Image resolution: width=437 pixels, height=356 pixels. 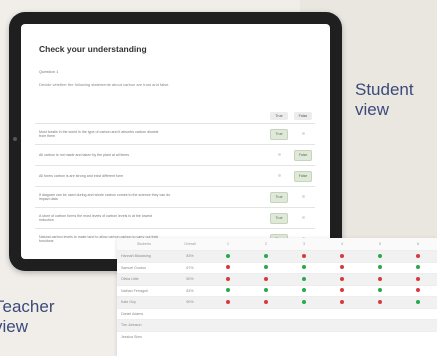 What do you see at coordinates (15, 139) in the screenshot?
I see `camera-dot` at bounding box center [15, 139].